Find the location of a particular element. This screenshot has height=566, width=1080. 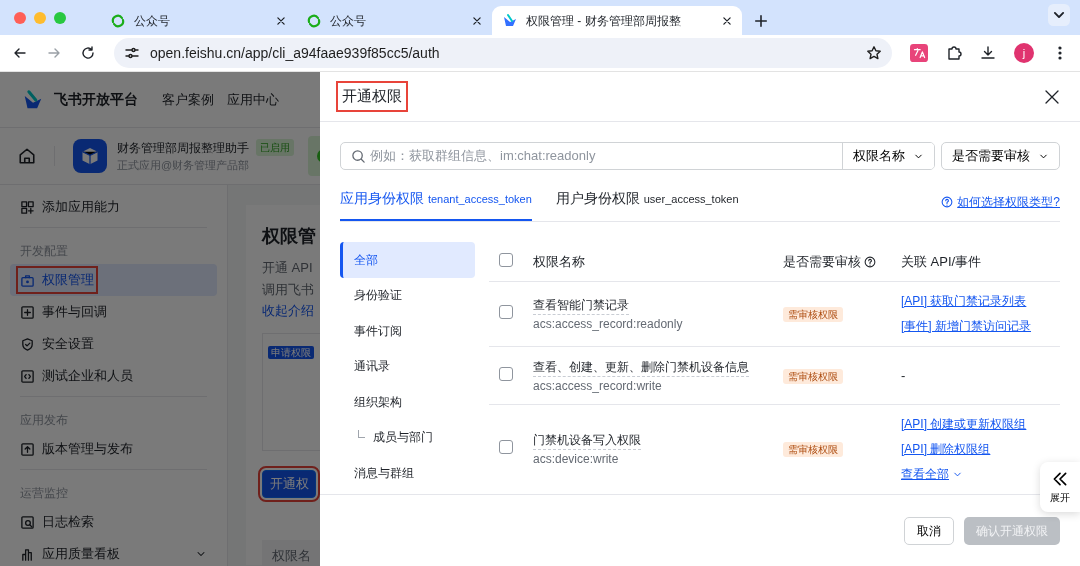

cancel-button: 取消 is located at coordinates (929, 530).